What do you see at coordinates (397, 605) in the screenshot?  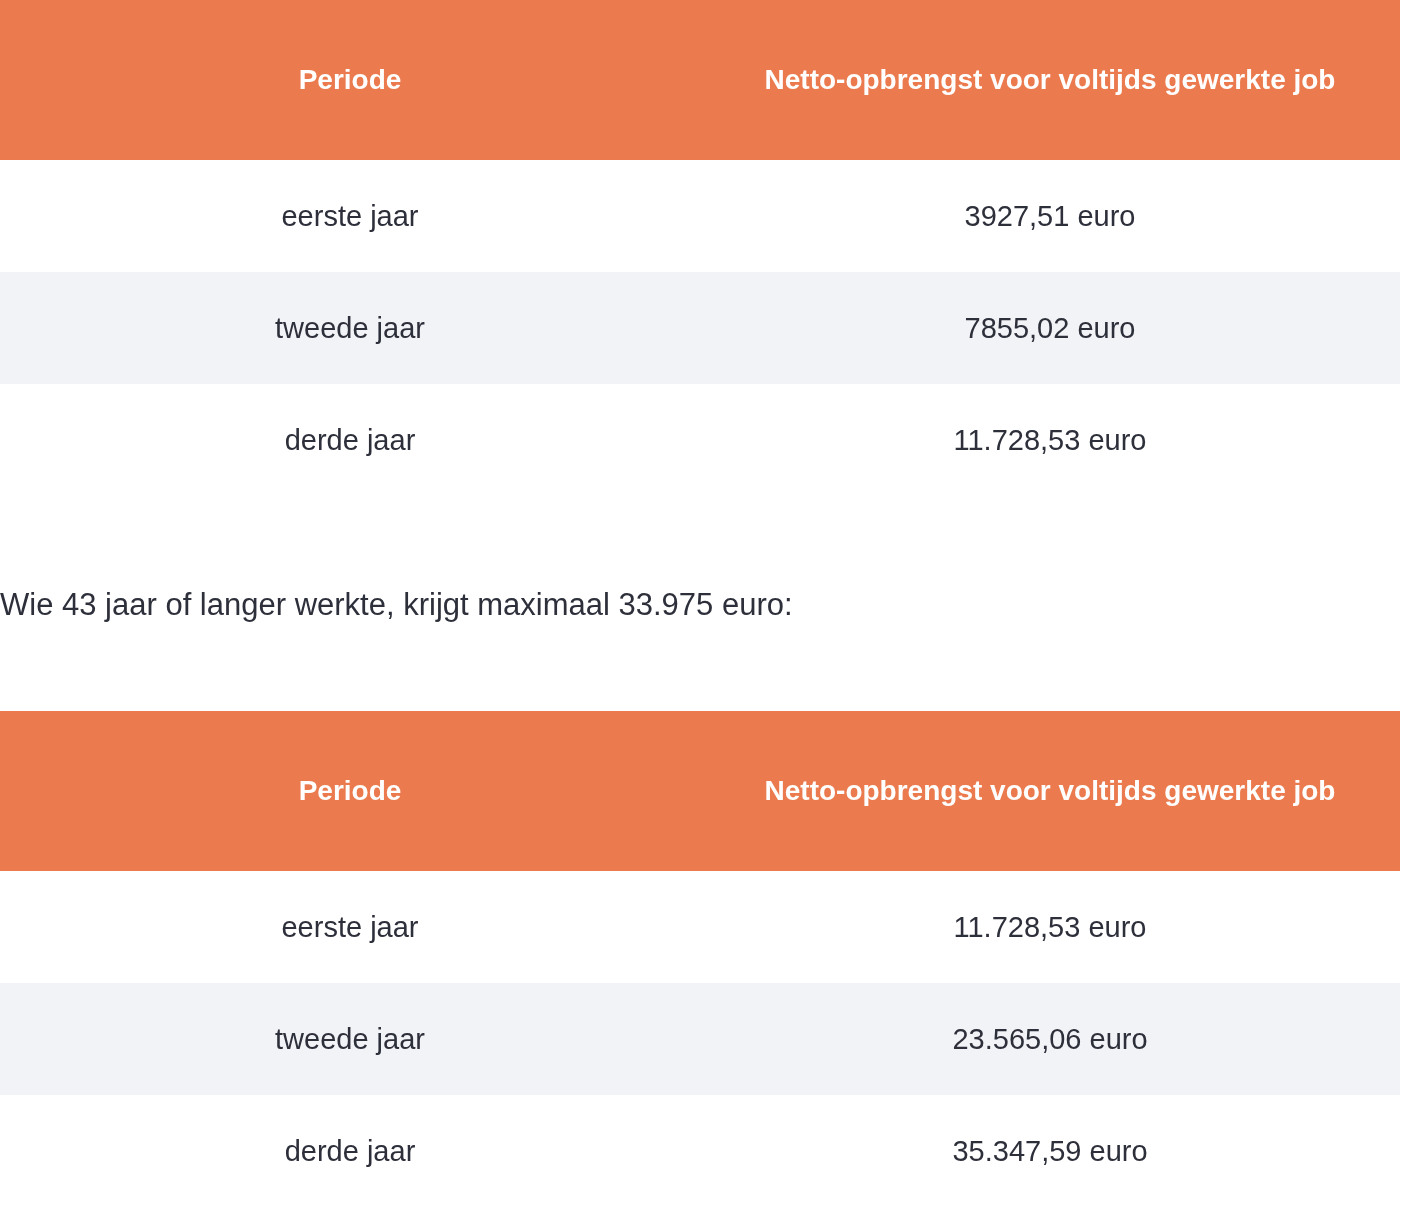 I see `intro-text: Wie 43 jaar of langer werkte, krijgt maximaal 33.975 euro:` at bounding box center [397, 605].